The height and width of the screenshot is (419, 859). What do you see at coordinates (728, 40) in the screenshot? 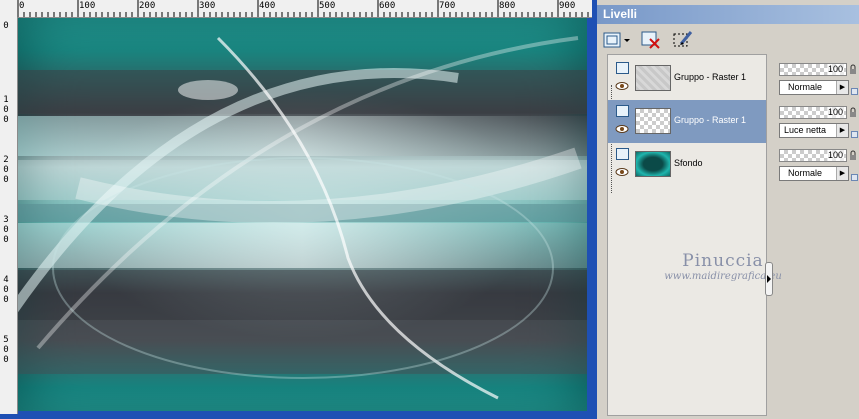
I see `layers-toolbar` at bounding box center [728, 40].